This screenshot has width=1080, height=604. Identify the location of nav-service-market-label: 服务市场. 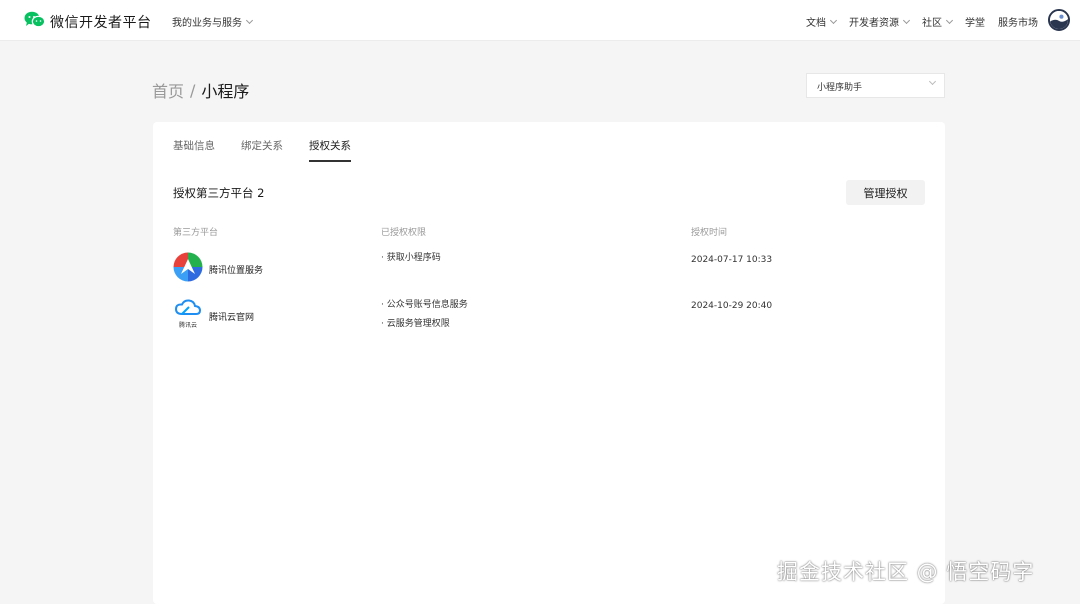
(1018, 23).